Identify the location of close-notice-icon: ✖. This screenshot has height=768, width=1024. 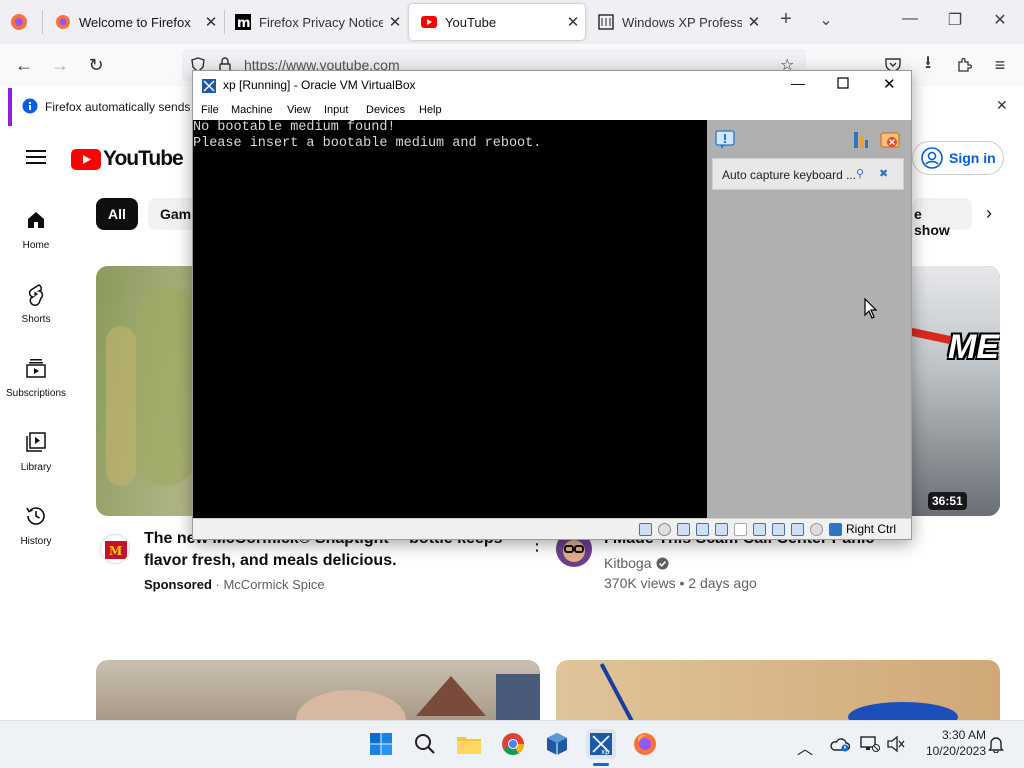
(883, 173).